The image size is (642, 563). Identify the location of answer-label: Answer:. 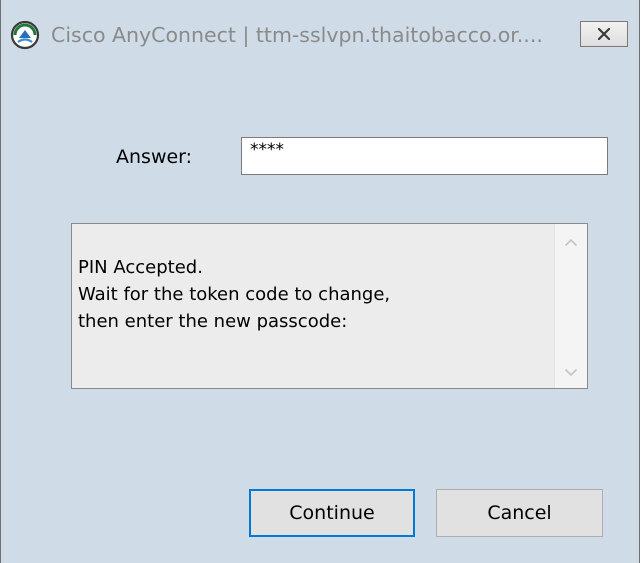
(154, 157).